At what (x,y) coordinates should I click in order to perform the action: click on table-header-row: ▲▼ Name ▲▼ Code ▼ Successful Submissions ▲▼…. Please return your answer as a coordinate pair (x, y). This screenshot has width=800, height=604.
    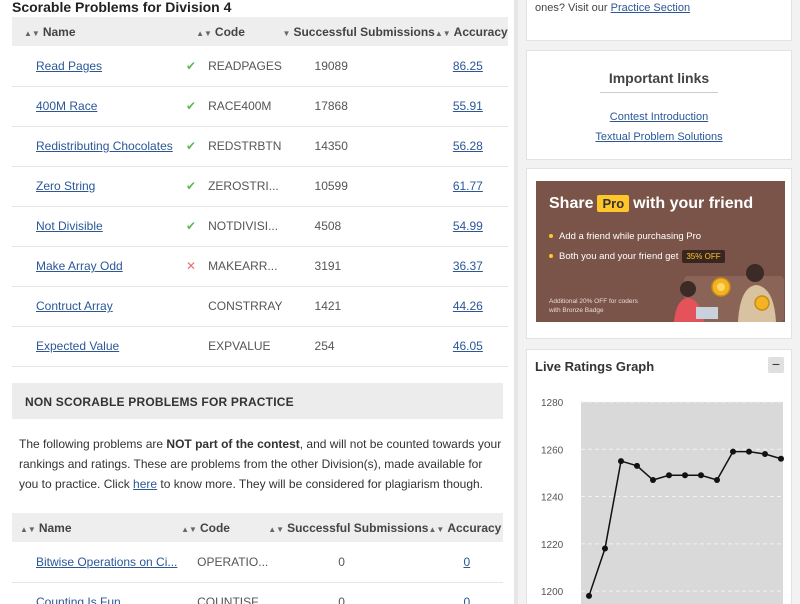
    Looking at the image, I should click on (260, 31).